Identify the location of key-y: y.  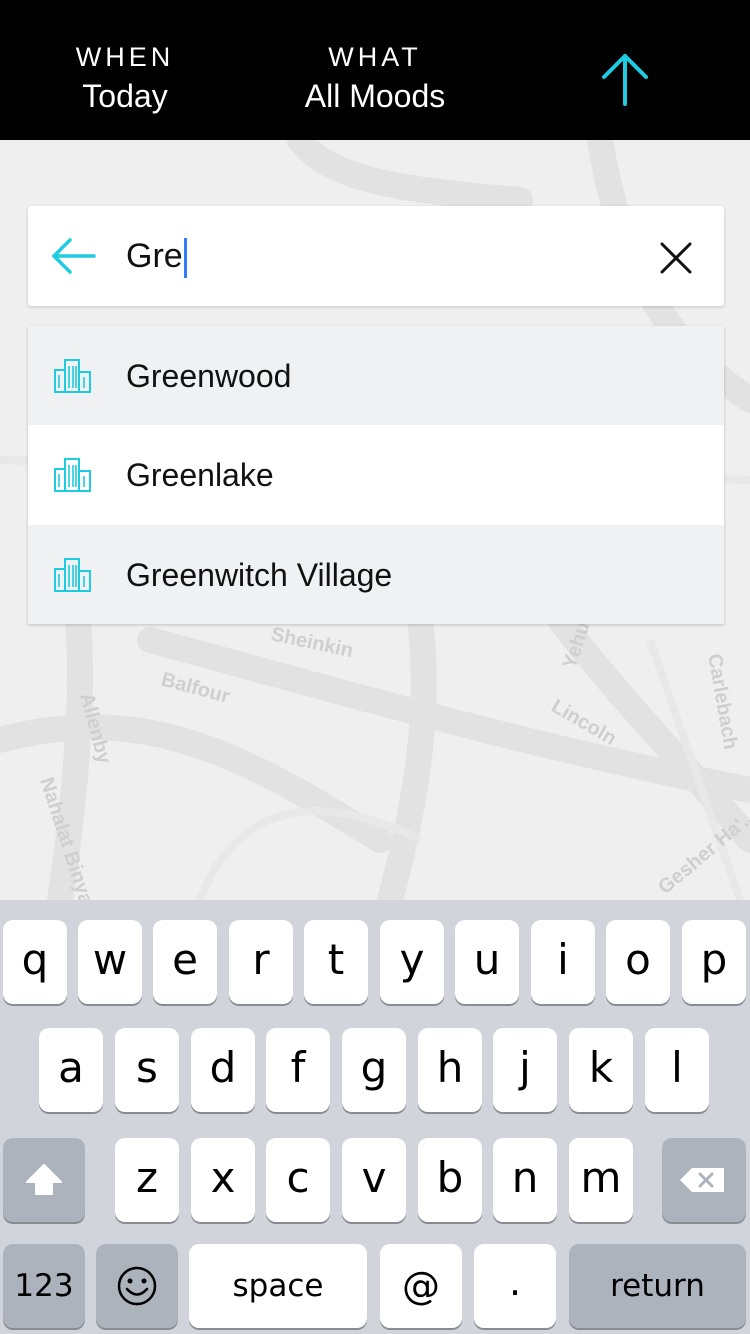
(412, 962).